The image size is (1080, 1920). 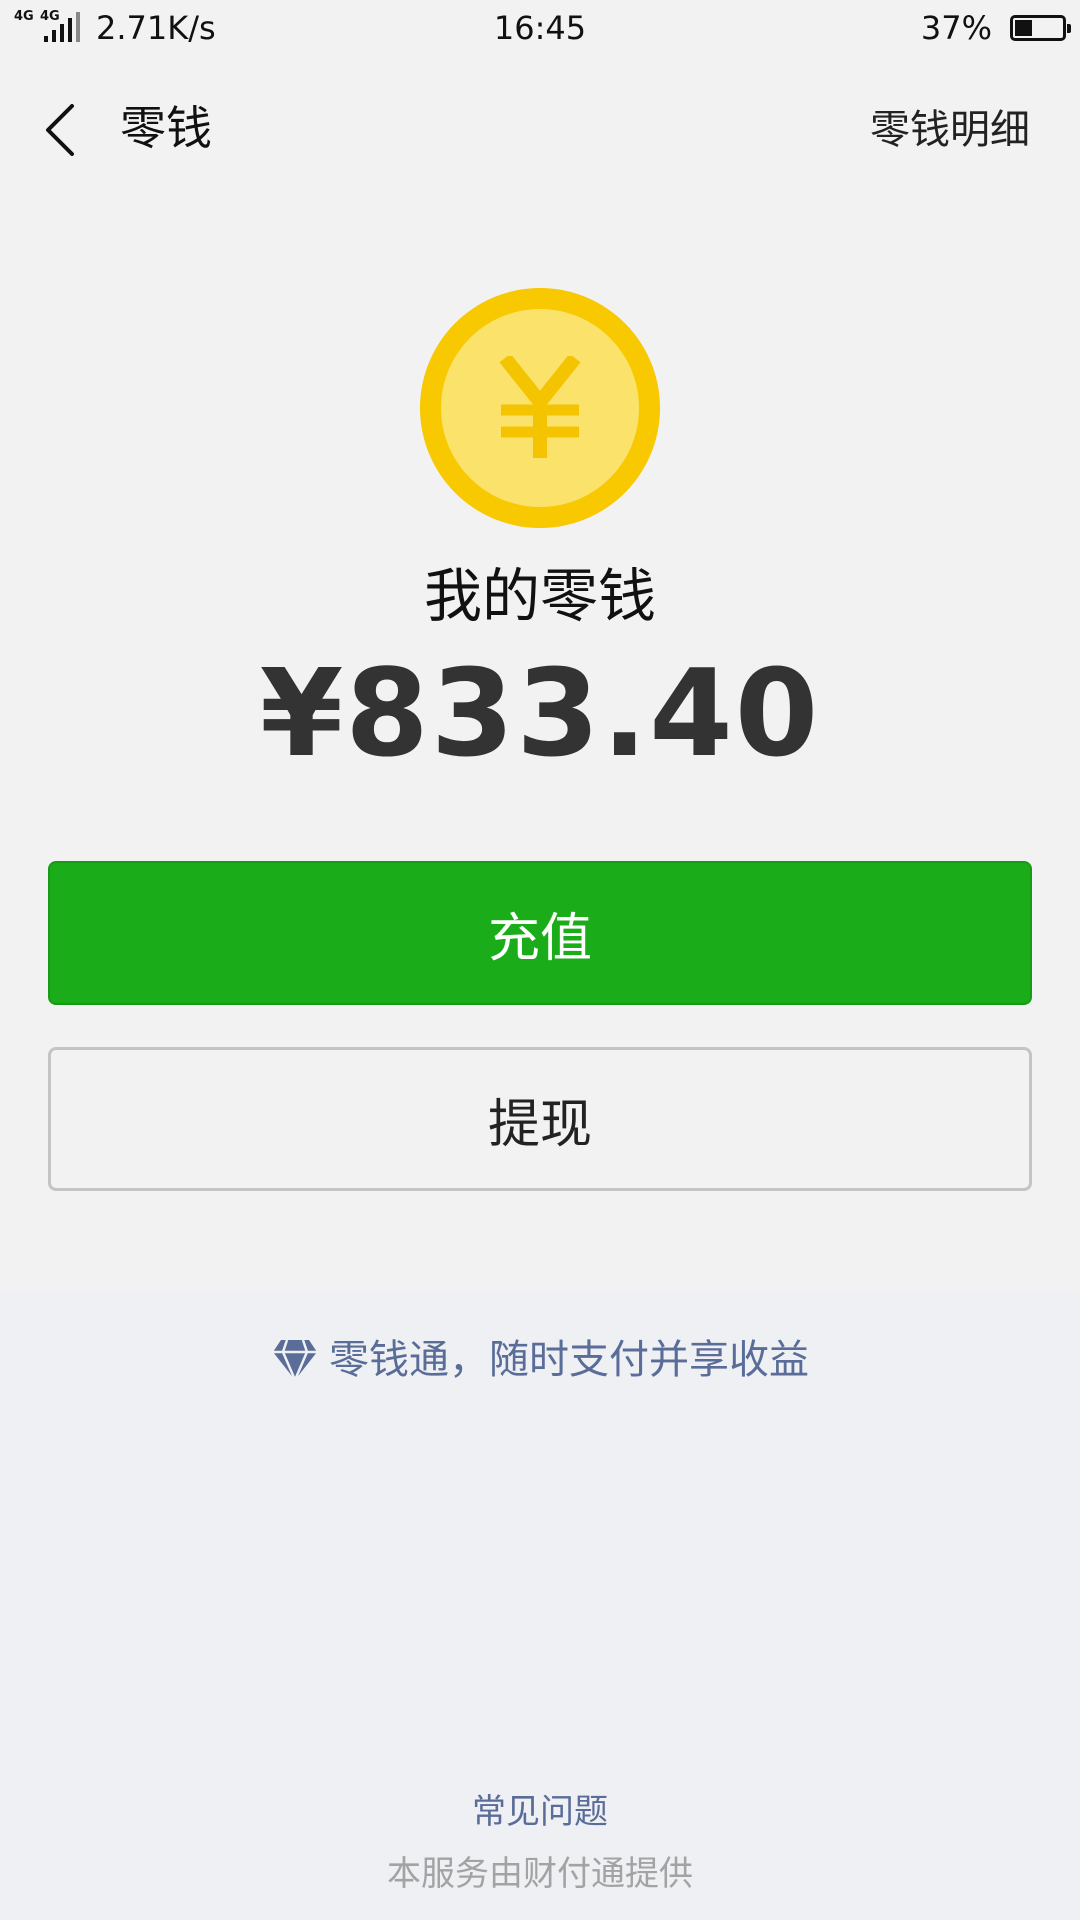 I want to click on recharge-button: 充值, so click(x=540, y=933).